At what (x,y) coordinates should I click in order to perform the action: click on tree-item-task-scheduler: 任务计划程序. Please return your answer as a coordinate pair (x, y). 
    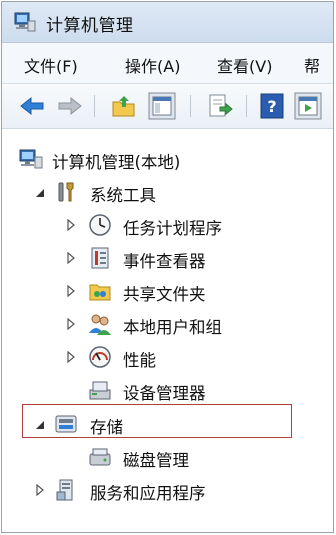
    Looking at the image, I should click on (167, 225).